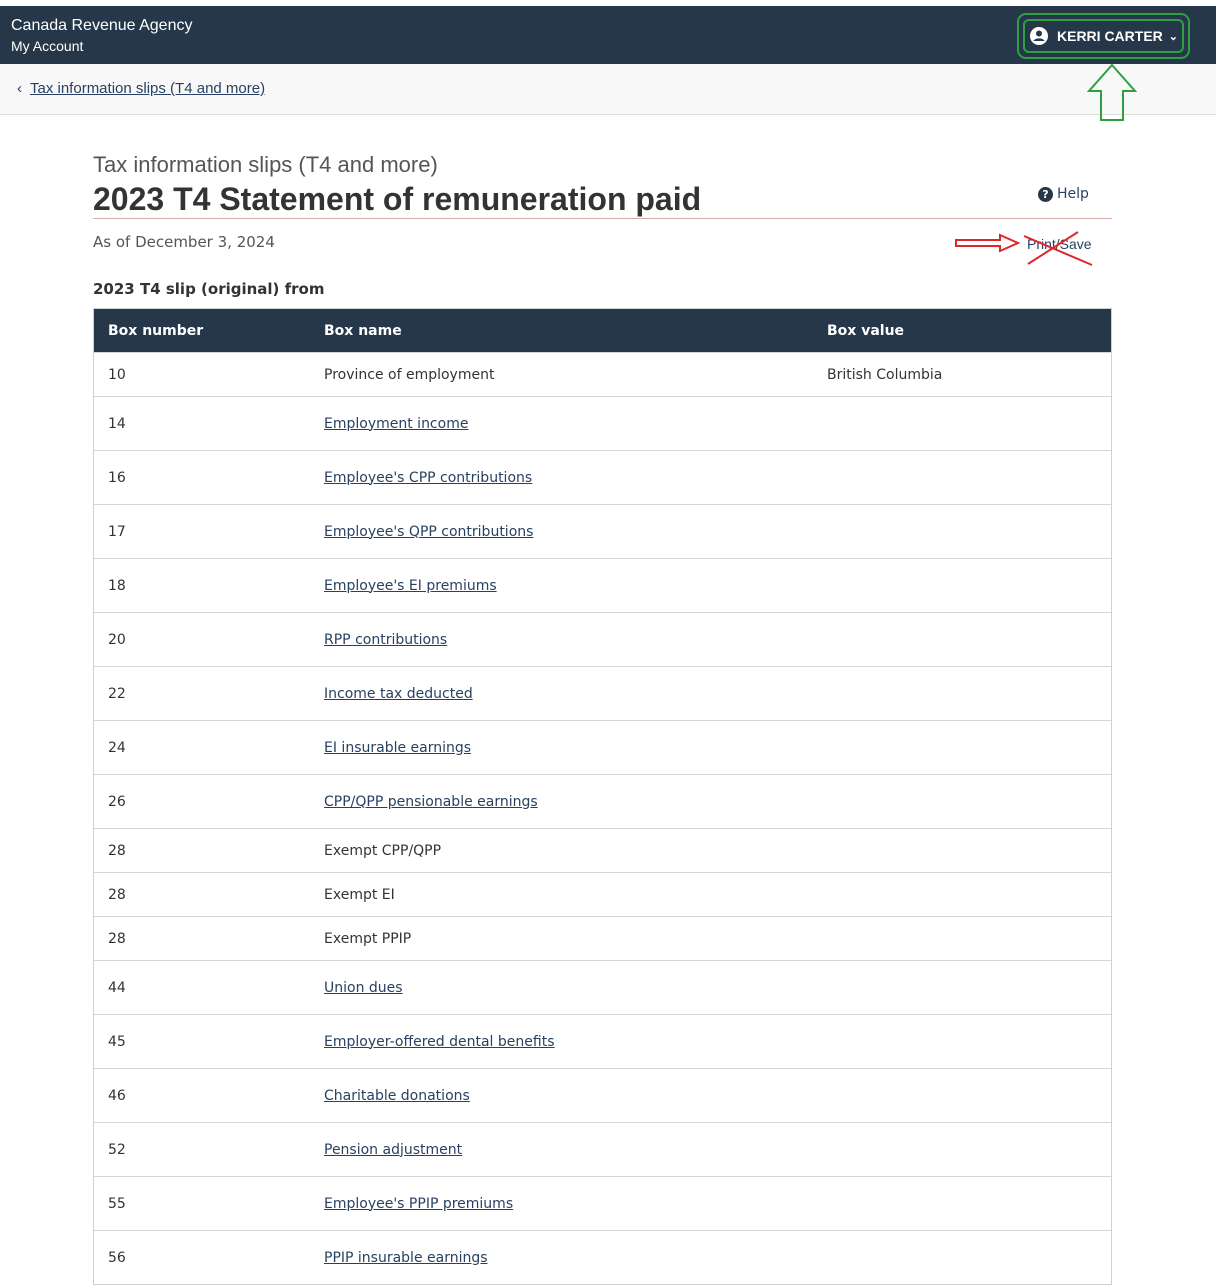 The image size is (1216, 1287). Describe the element at coordinates (117, 374) in the screenshot. I see `box-number: 10` at that location.